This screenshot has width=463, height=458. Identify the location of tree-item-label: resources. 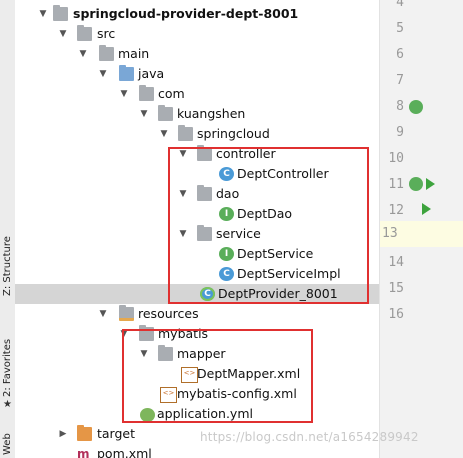
(168, 313).